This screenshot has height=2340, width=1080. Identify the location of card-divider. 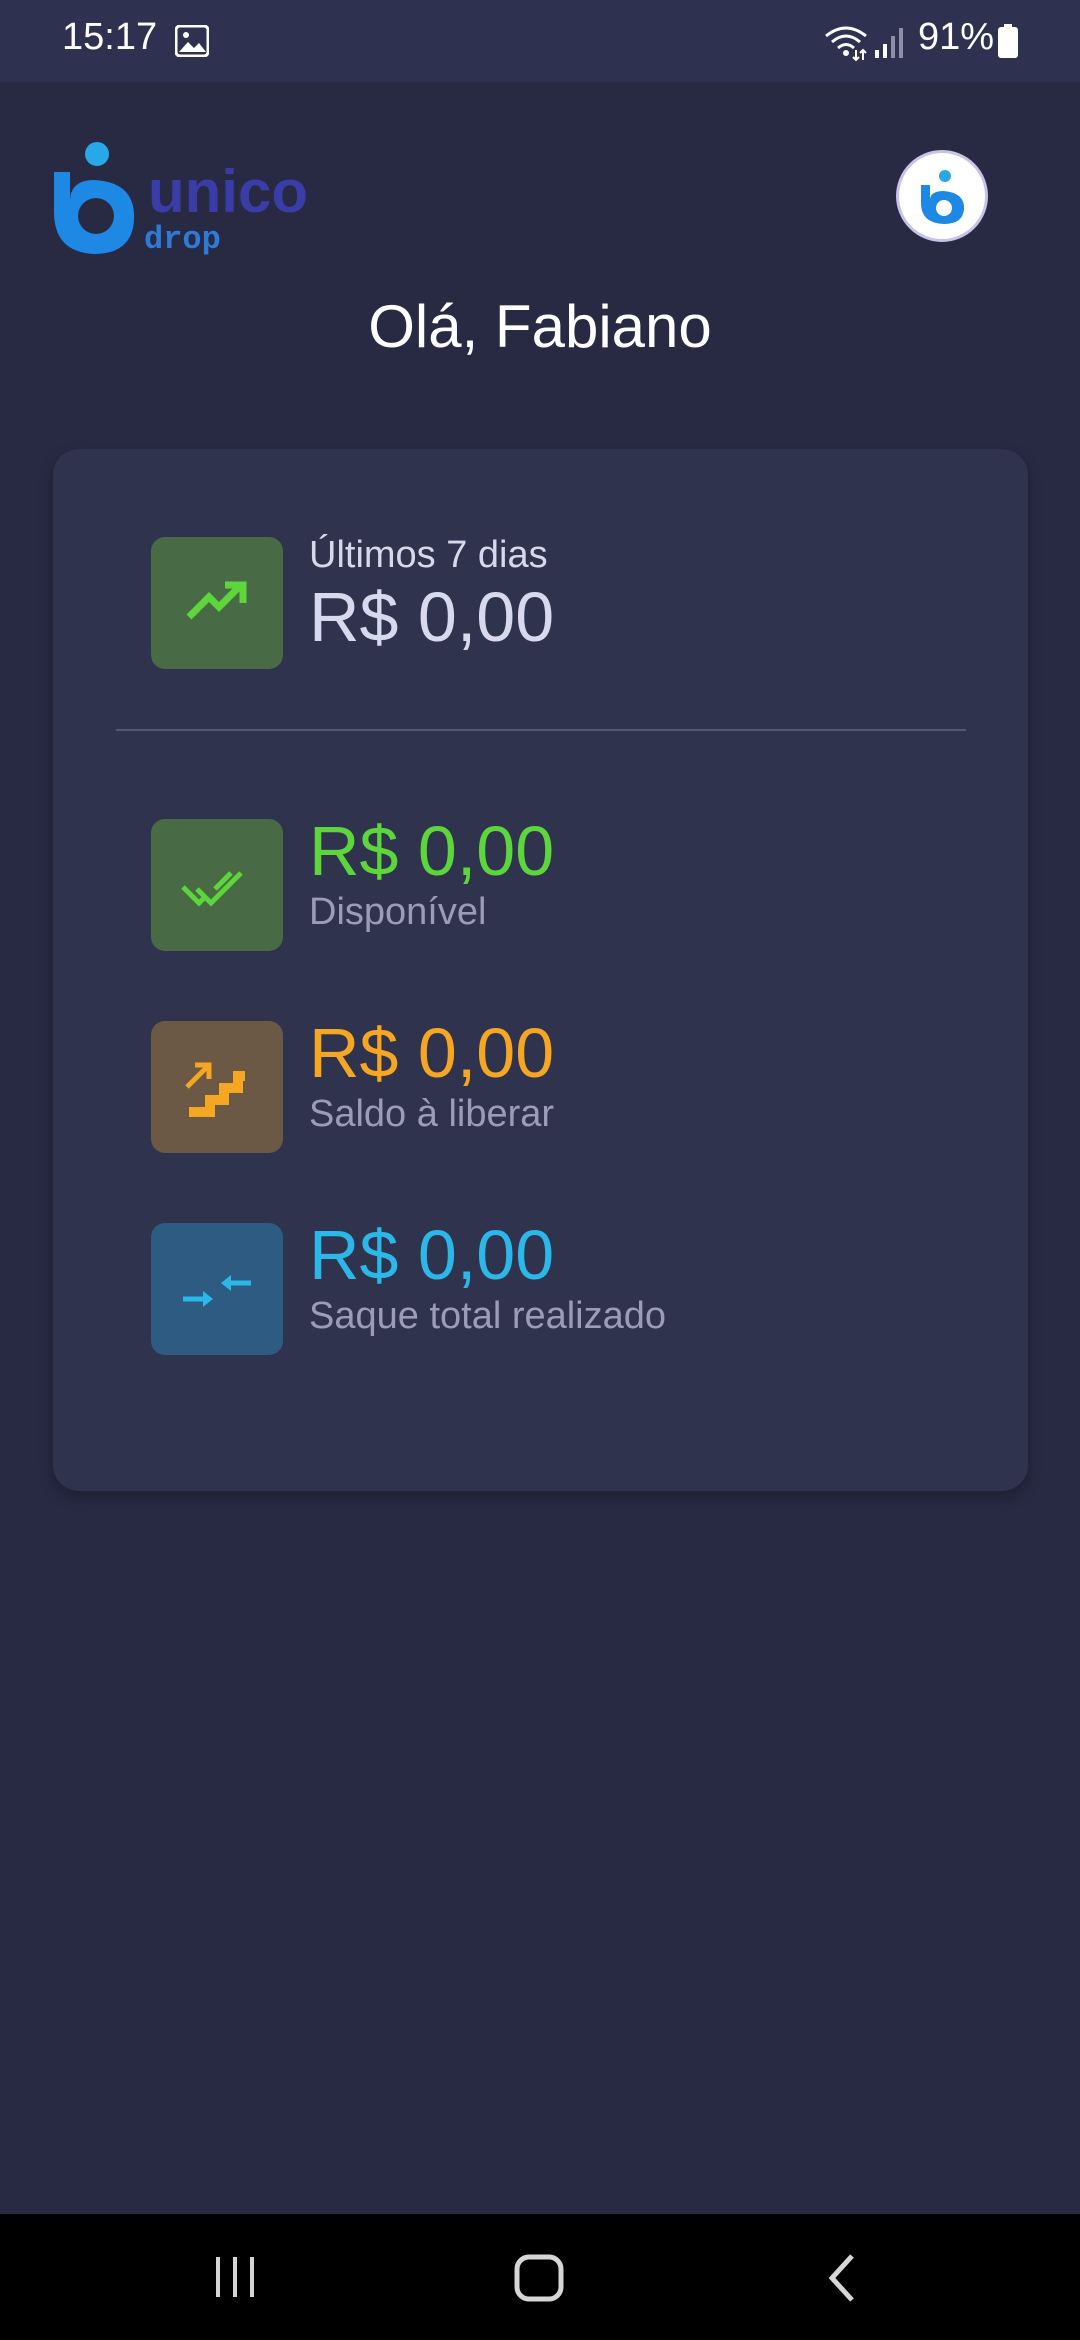
(541, 730).